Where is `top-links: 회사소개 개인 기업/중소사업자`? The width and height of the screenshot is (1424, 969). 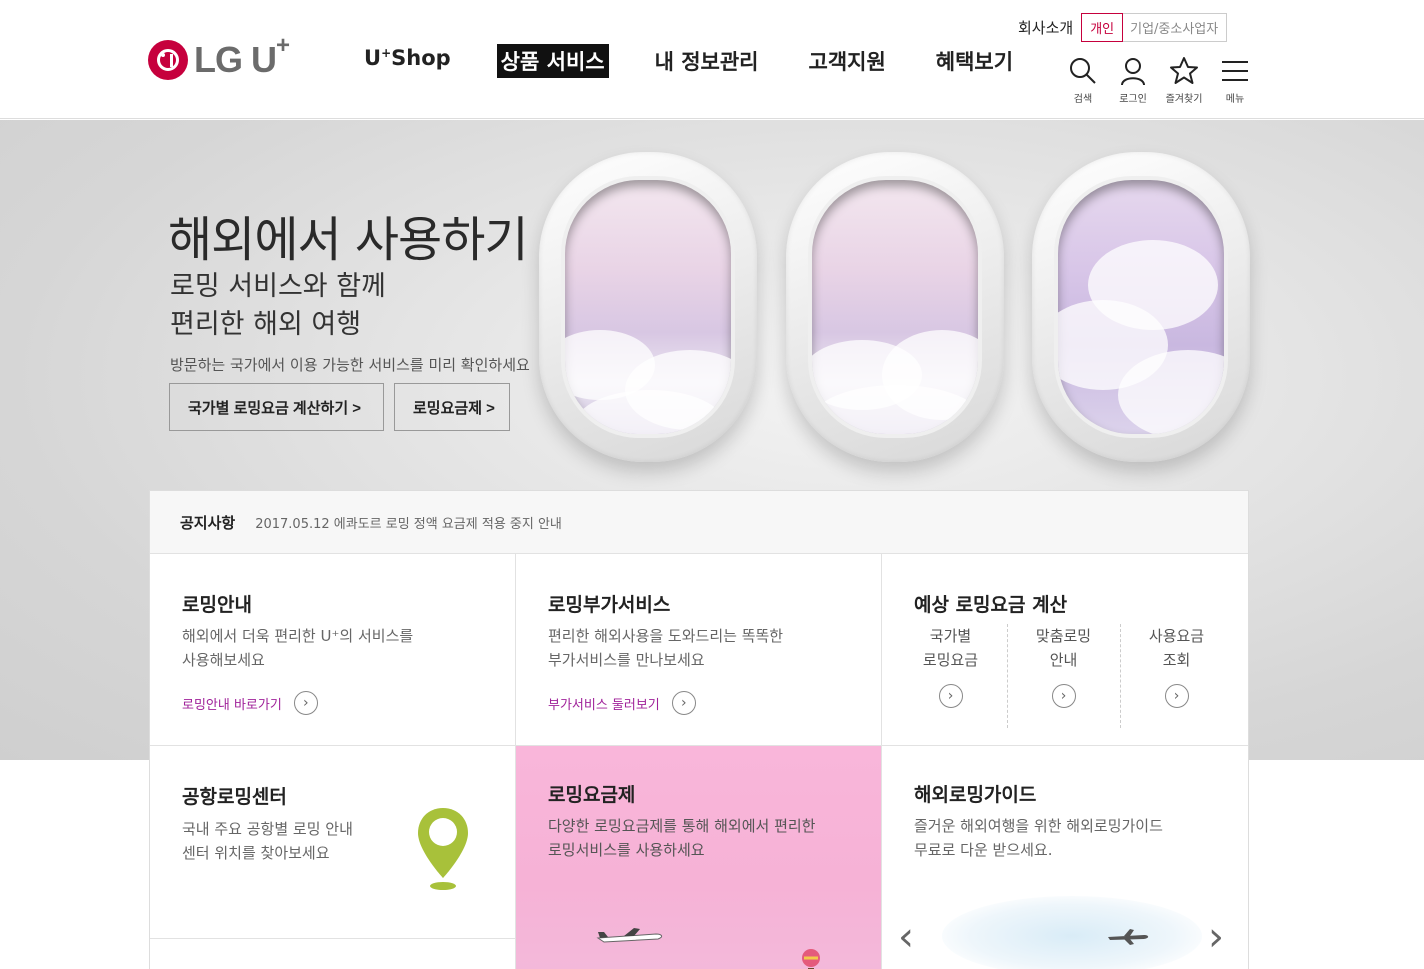
top-links: 회사소개 개인 기업/중소사업자 is located at coordinates (1123, 27).